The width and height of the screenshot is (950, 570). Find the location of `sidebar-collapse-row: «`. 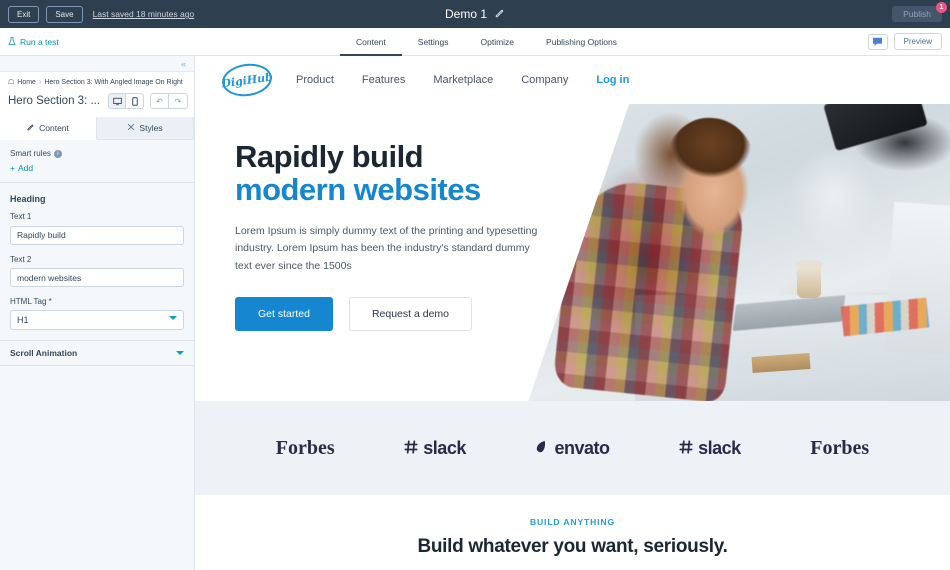

sidebar-collapse-row: « is located at coordinates (97, 63).